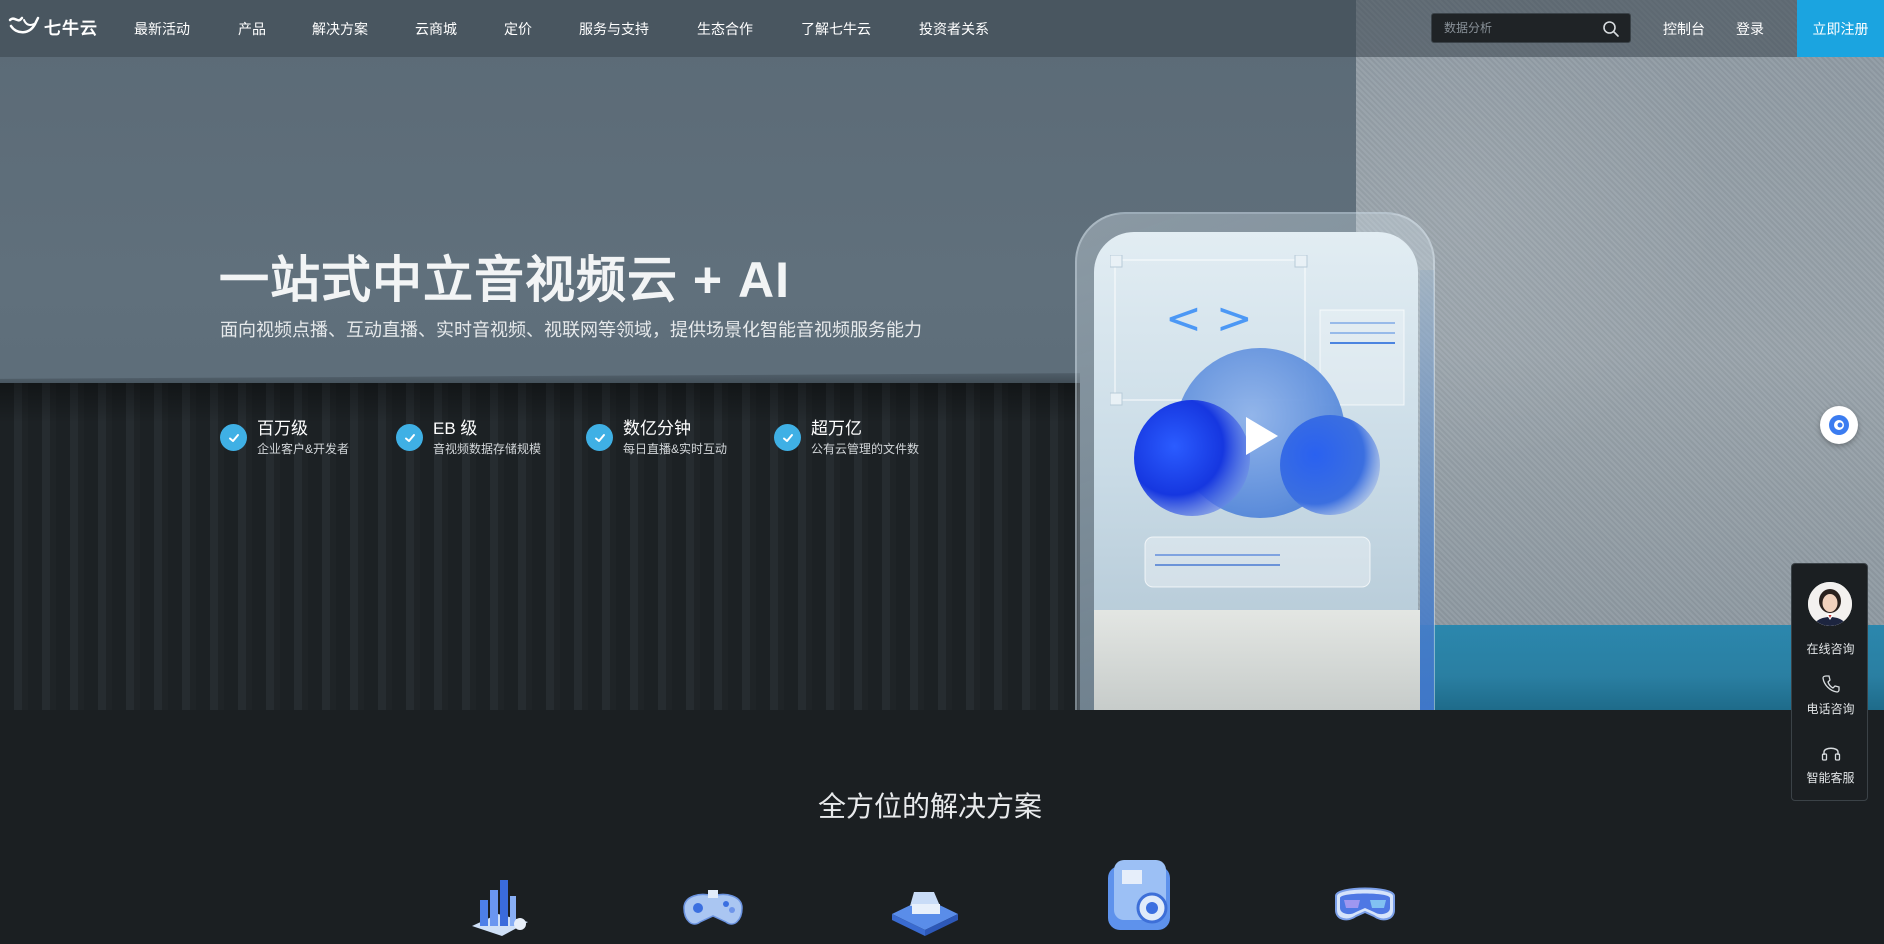  I want to click on search-icon, so click(1611, 29).